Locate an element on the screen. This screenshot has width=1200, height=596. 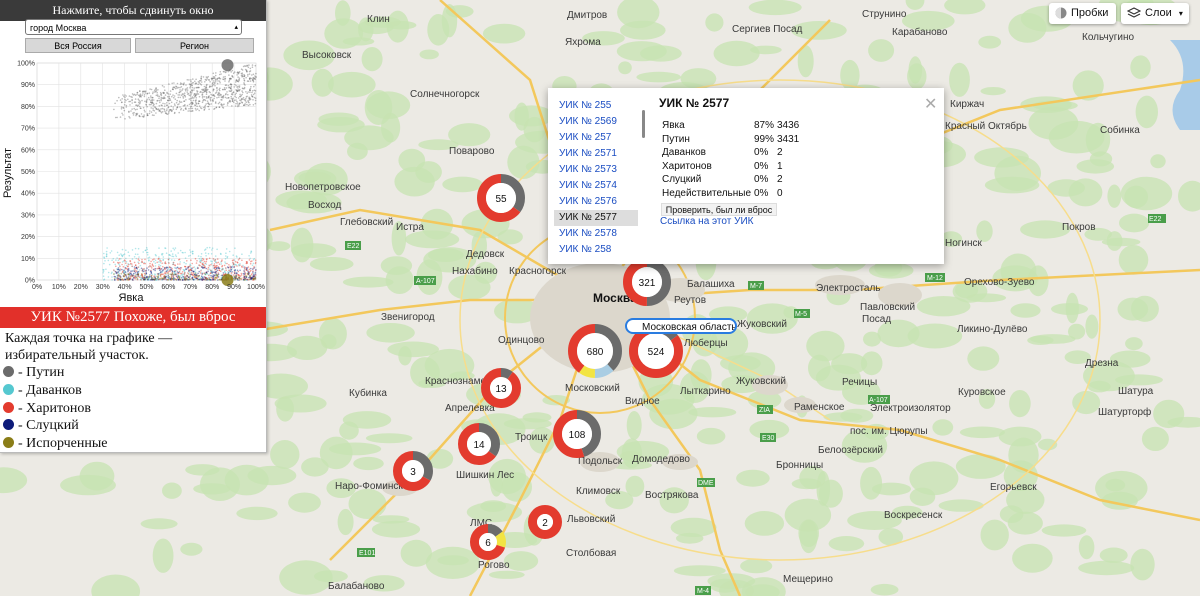
uik-list-item: УИК № 257 is located at coordinates (596, 138).